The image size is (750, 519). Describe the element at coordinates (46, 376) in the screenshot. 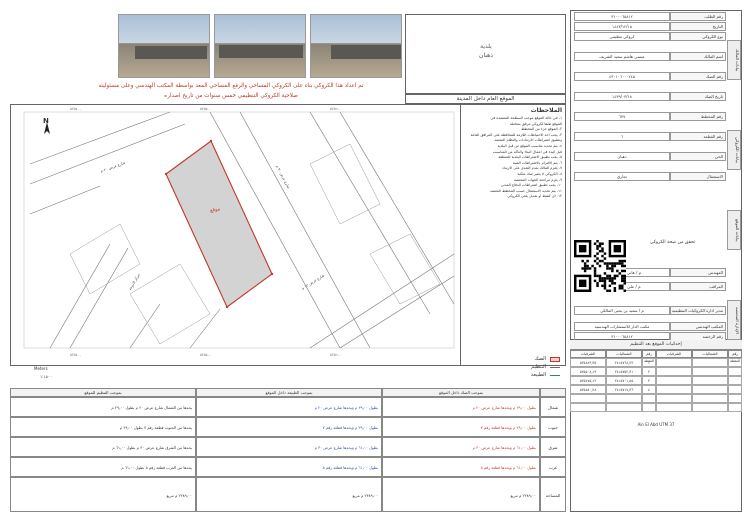

I see `meters-value: ١:١٥٠٠` at that location.